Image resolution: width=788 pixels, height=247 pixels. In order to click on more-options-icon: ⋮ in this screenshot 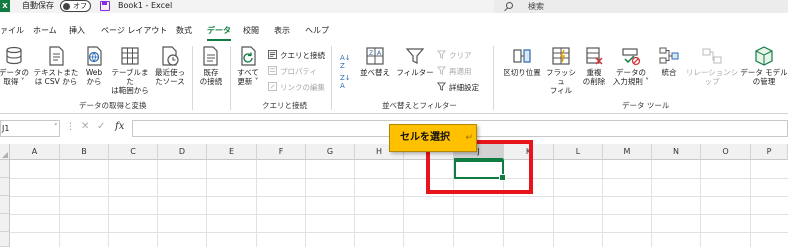, I will do `click(70, 127)`.